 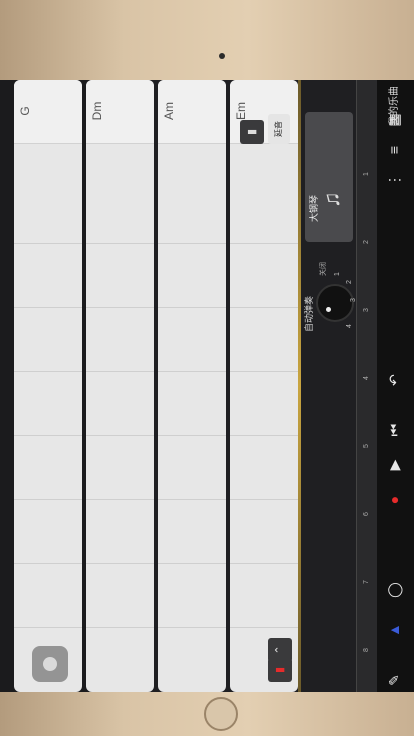 I want to click on ruler-mark: 8, so click(x=366, y=650).